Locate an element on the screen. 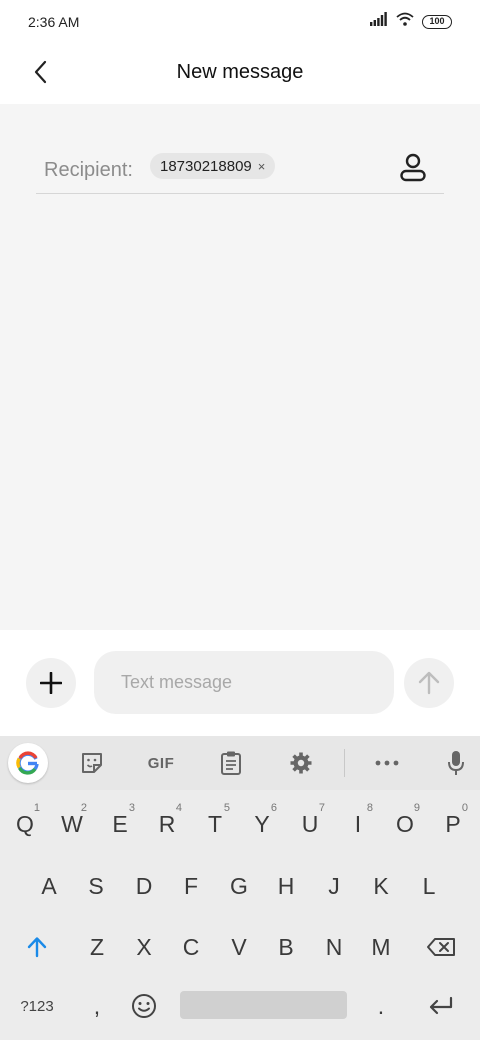 This screenshot has height=1040, width=480. key-label: Q is located at coordinates (25, 823).